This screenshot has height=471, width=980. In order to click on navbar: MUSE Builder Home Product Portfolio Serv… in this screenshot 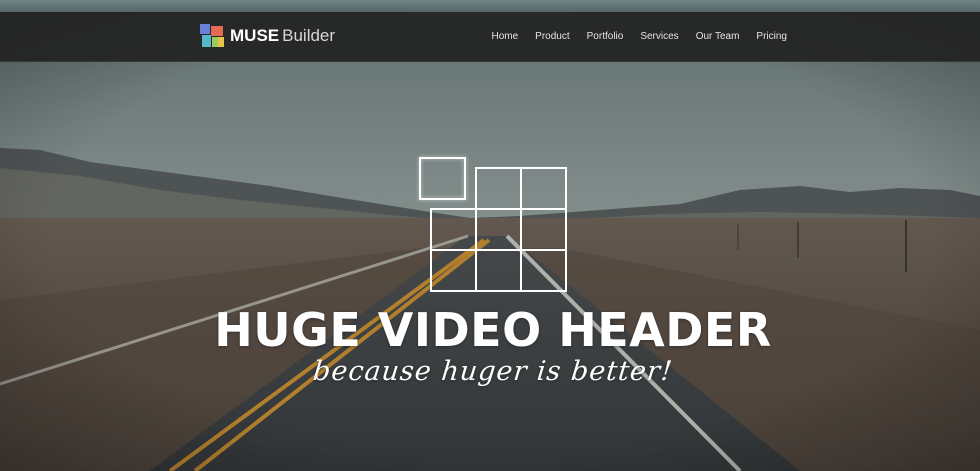, I will do `click(490, 37)`.